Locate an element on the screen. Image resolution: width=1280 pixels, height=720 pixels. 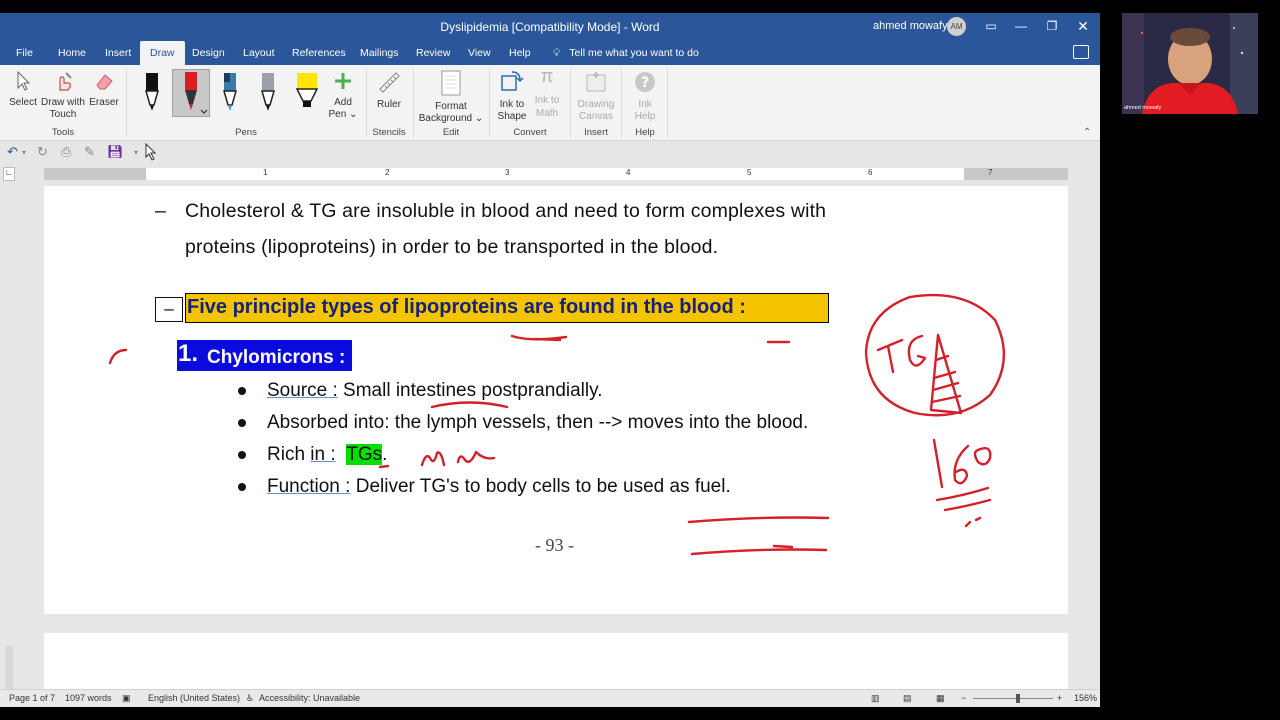
touch-hand-icon is located at coordinates (65, 81).